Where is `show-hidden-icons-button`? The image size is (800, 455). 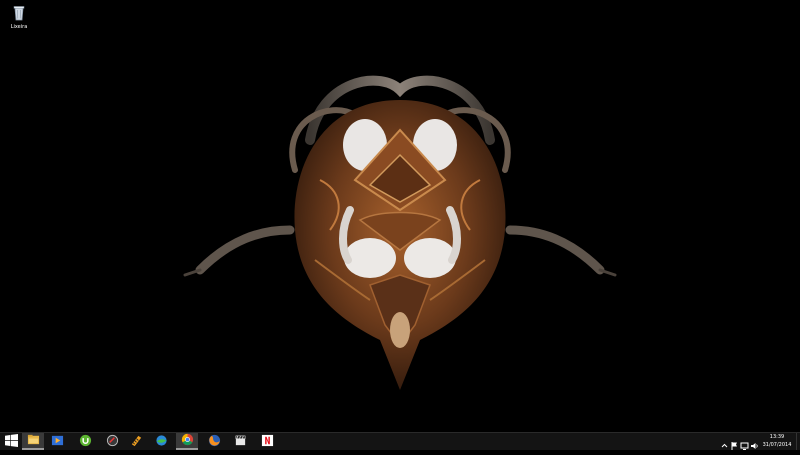 show-hidden-icons-button is located at coordinates (724, 441).